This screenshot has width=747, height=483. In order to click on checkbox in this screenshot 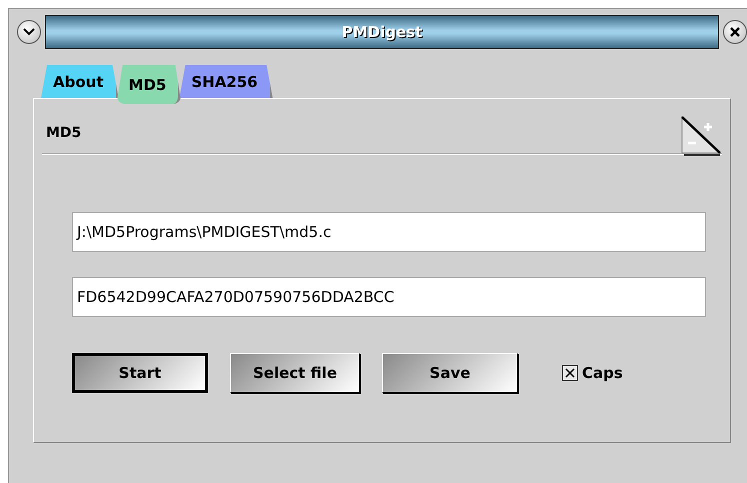, I will do `click(570, 373)`.